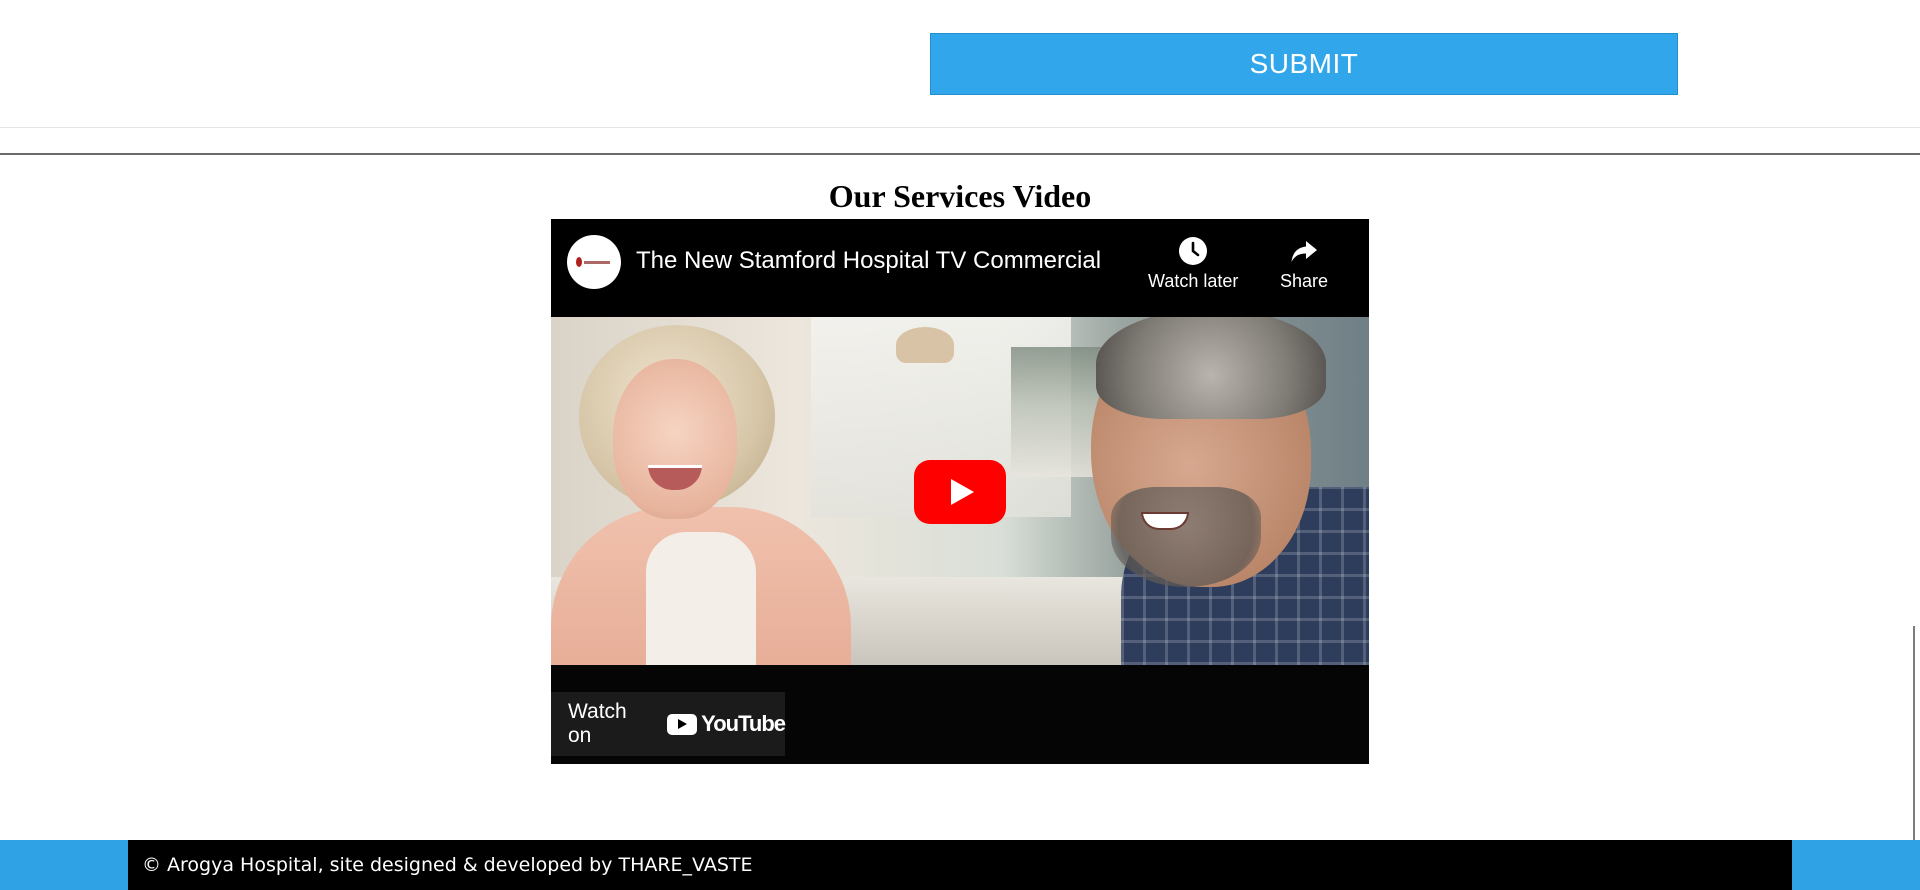 The image size is (1920, 890). I want to click on divider, so click(960, 127).